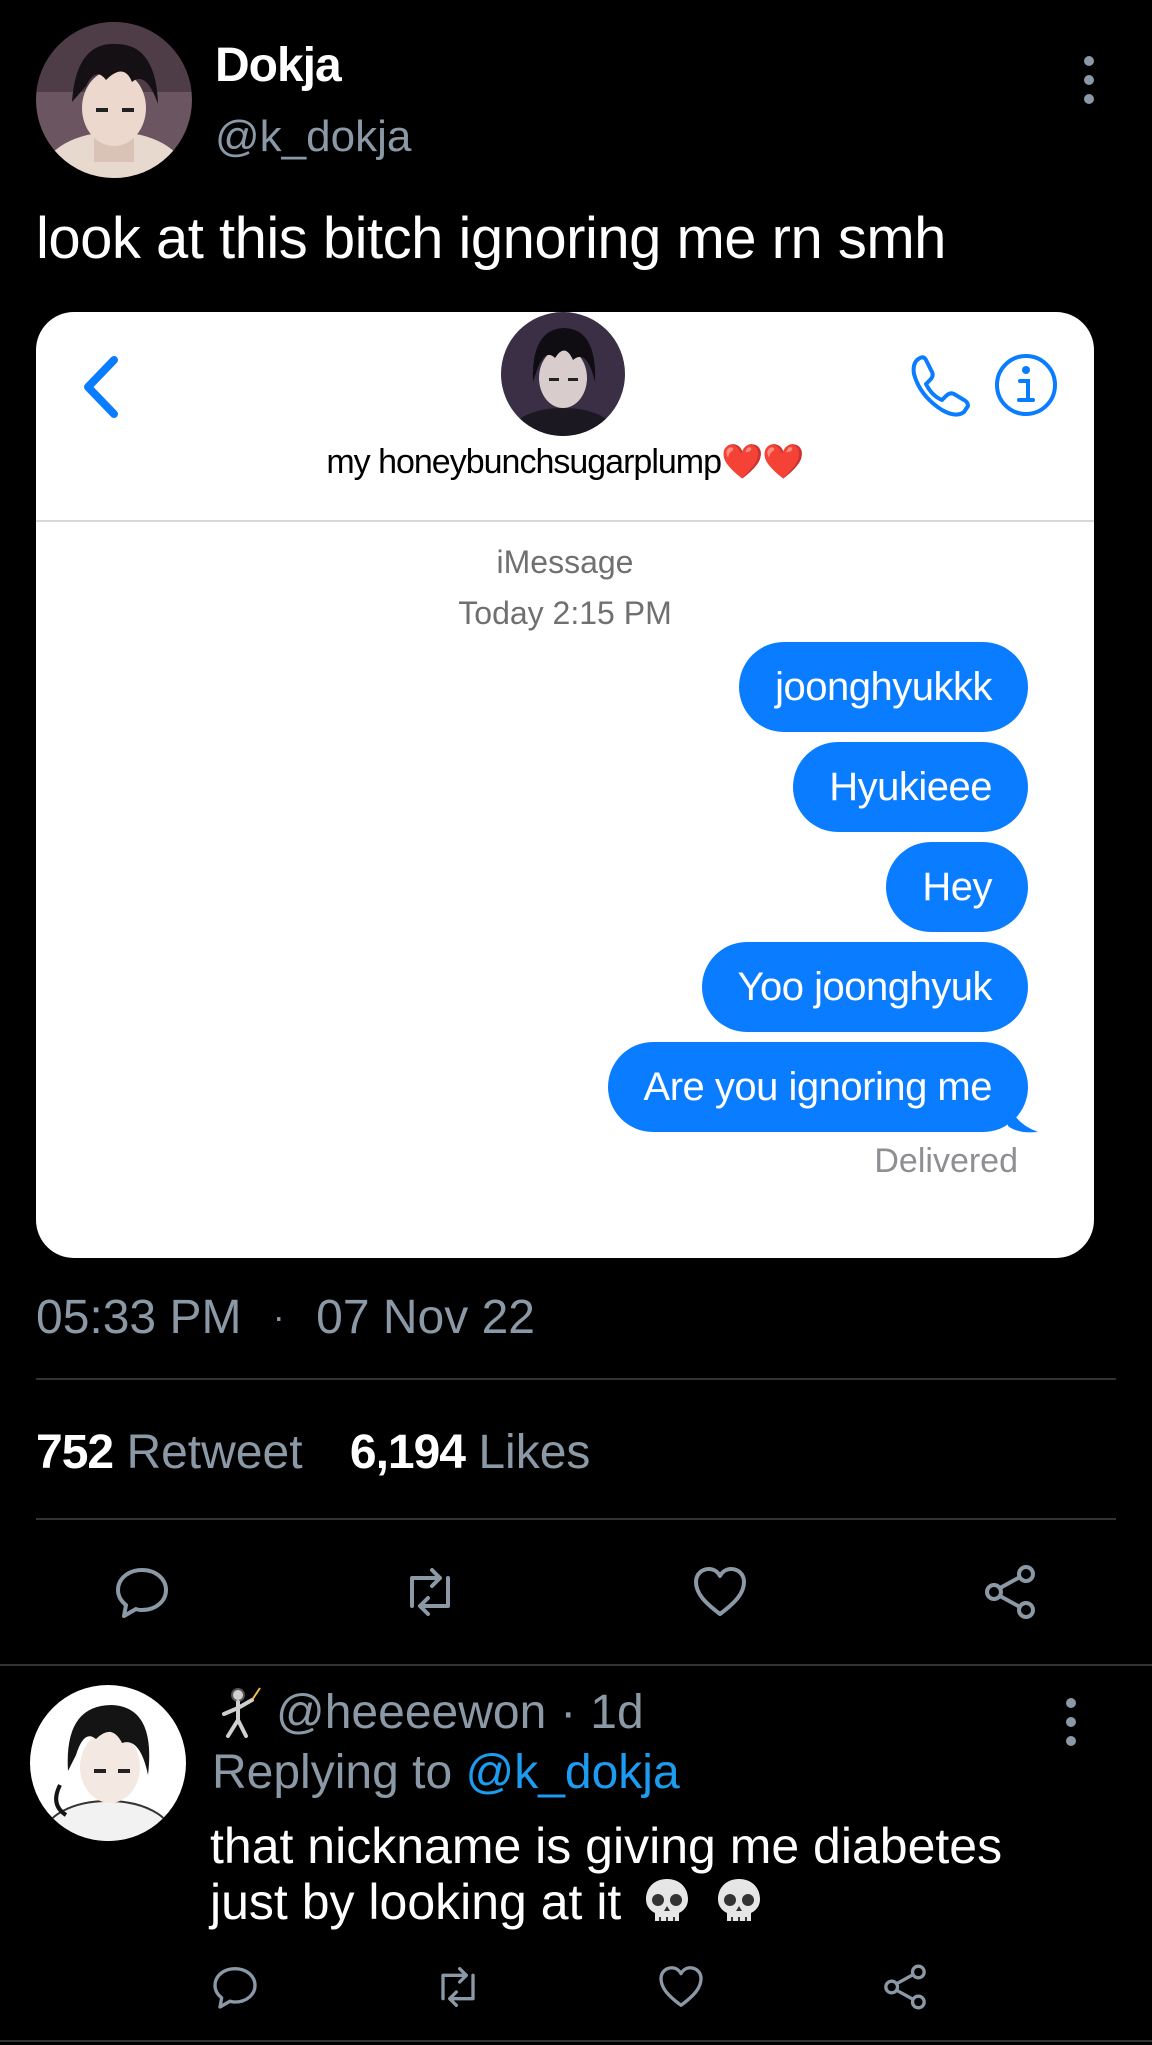 This screenshot has height=2045, width=1152. What do you see at coordinates (817, 1087) in the screenshot?
I see `message-bubble: Are you ignoring me` at bounding box center [817, 1087].